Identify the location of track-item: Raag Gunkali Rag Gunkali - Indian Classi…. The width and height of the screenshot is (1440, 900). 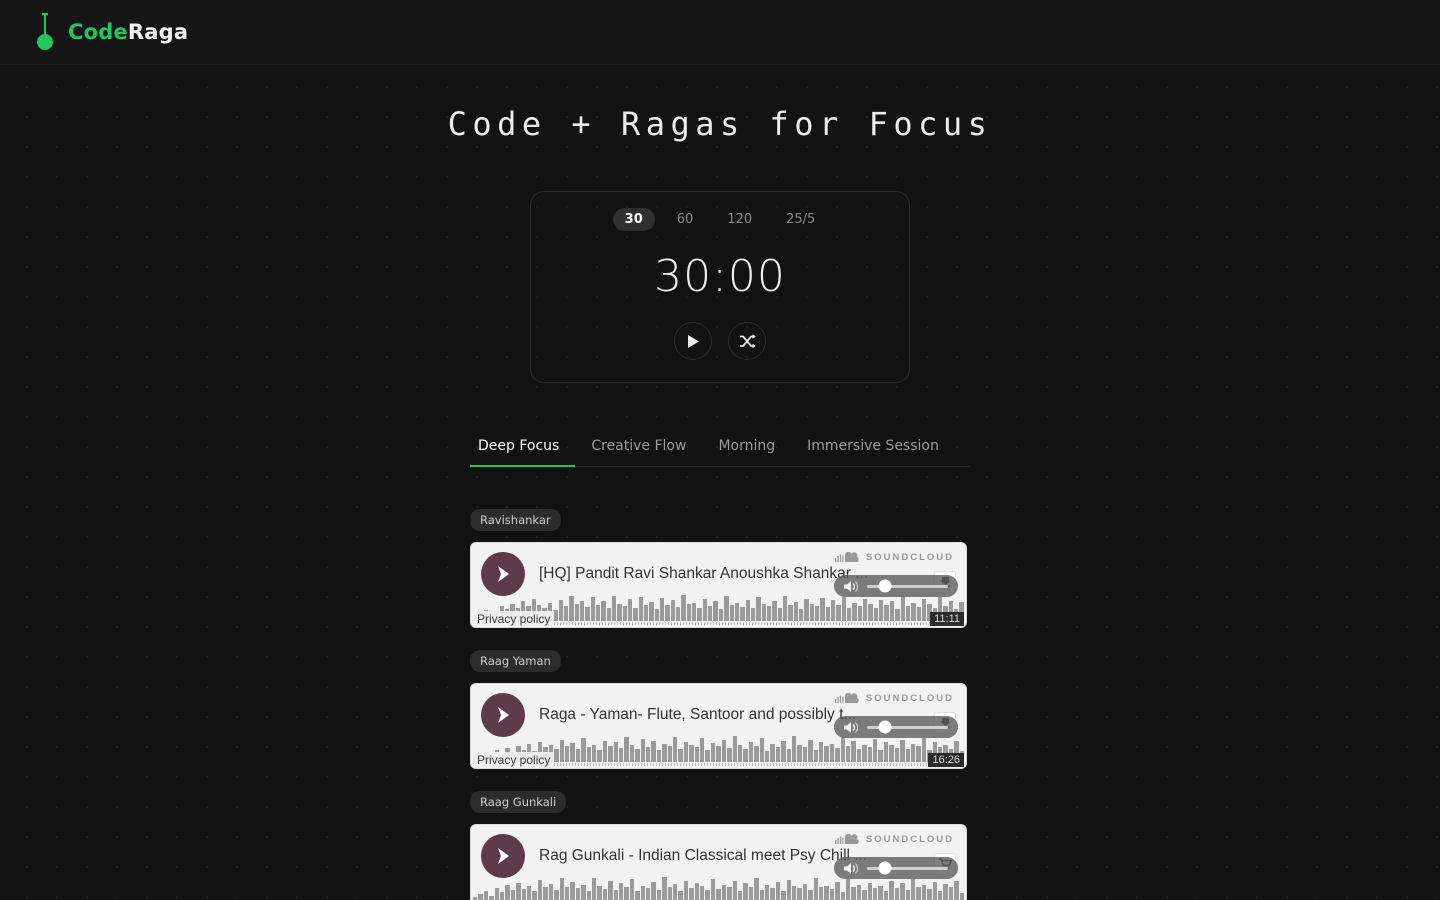
(720, 845).